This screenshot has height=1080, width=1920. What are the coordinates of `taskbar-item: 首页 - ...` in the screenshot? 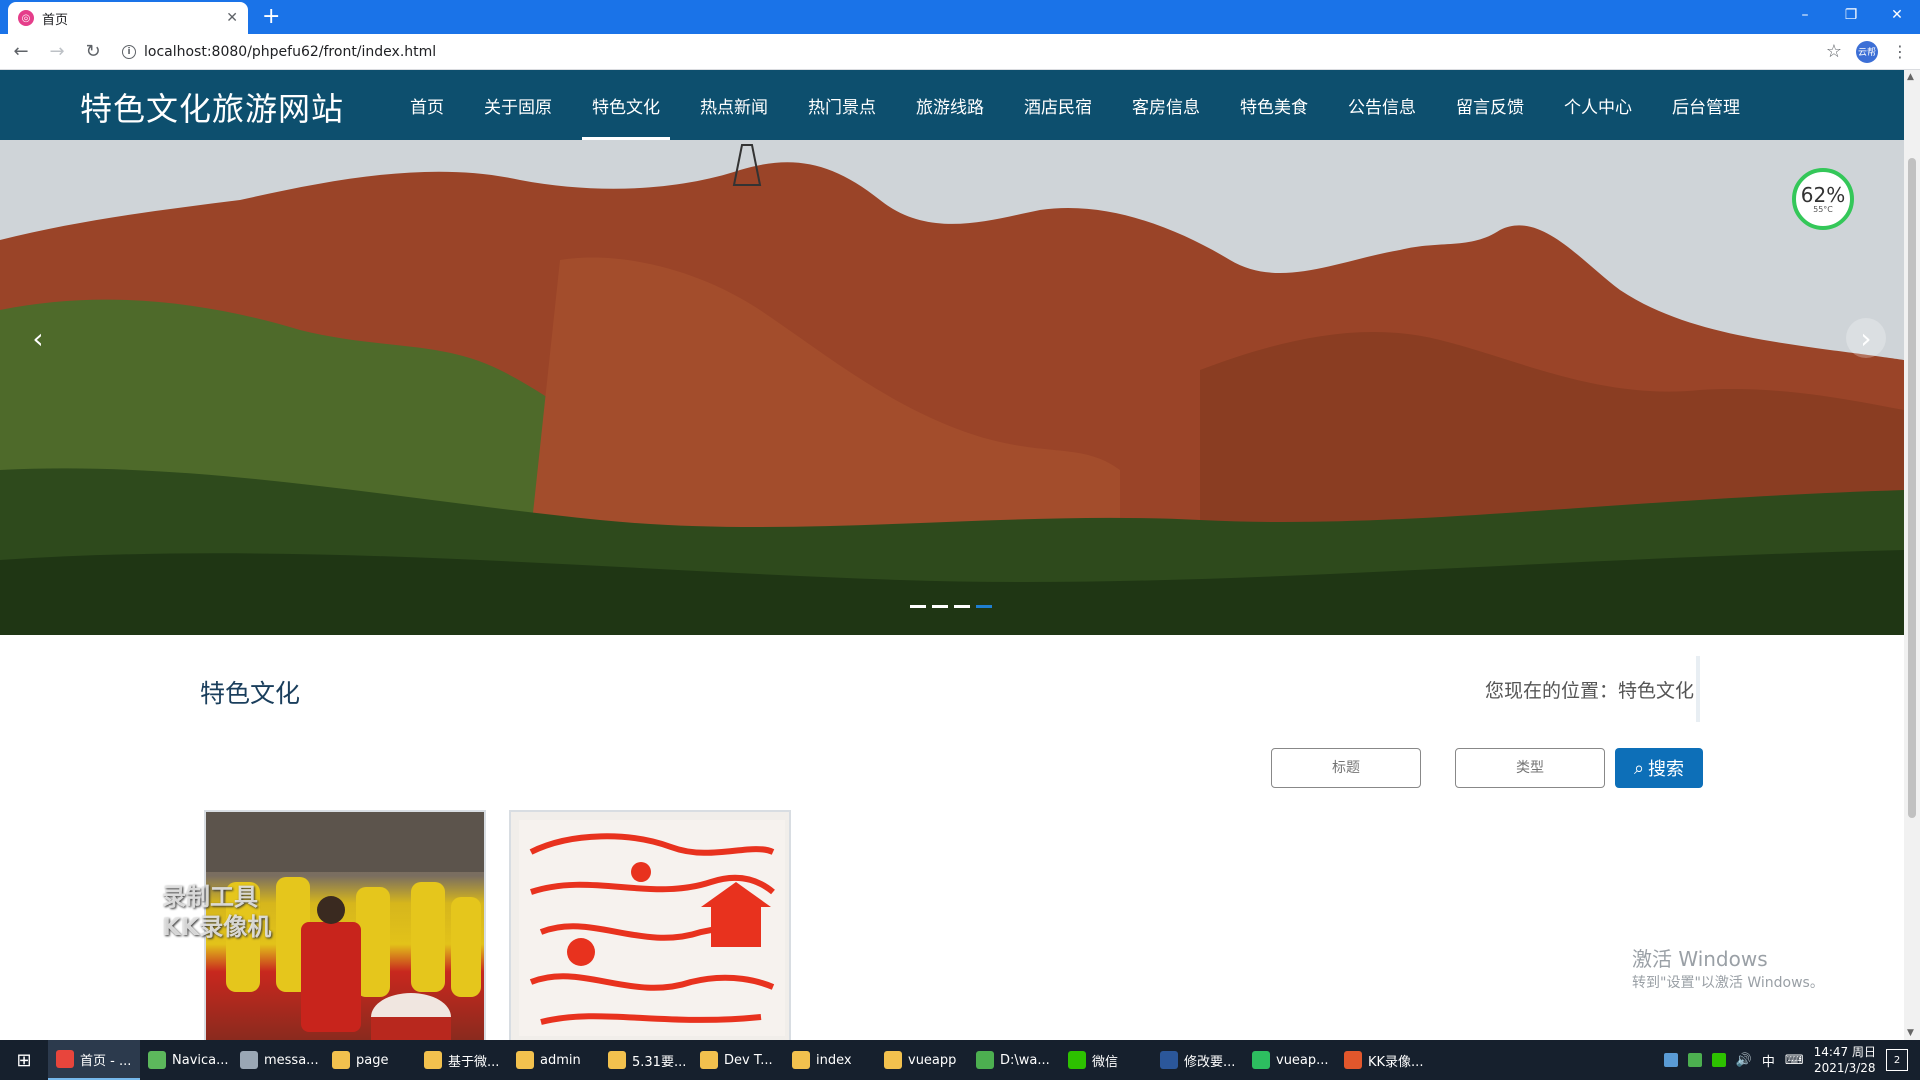 It's located at (94, 1060).